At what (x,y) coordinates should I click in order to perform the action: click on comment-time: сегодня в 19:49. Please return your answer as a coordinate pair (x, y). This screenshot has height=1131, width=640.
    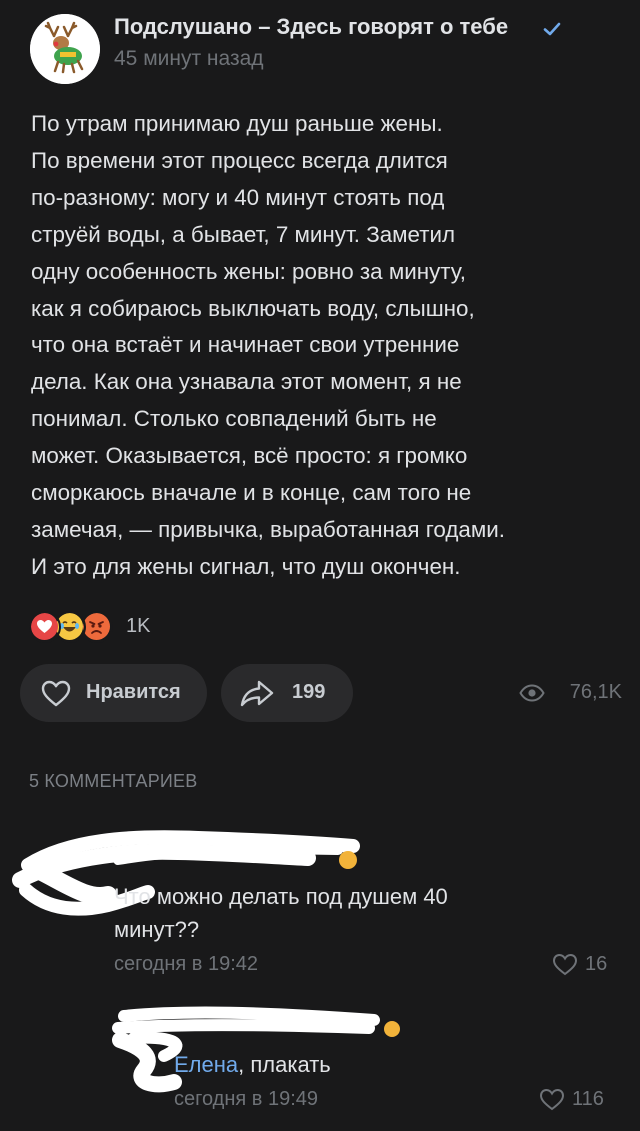
    Looking at the image, I should click on (246, 1099).